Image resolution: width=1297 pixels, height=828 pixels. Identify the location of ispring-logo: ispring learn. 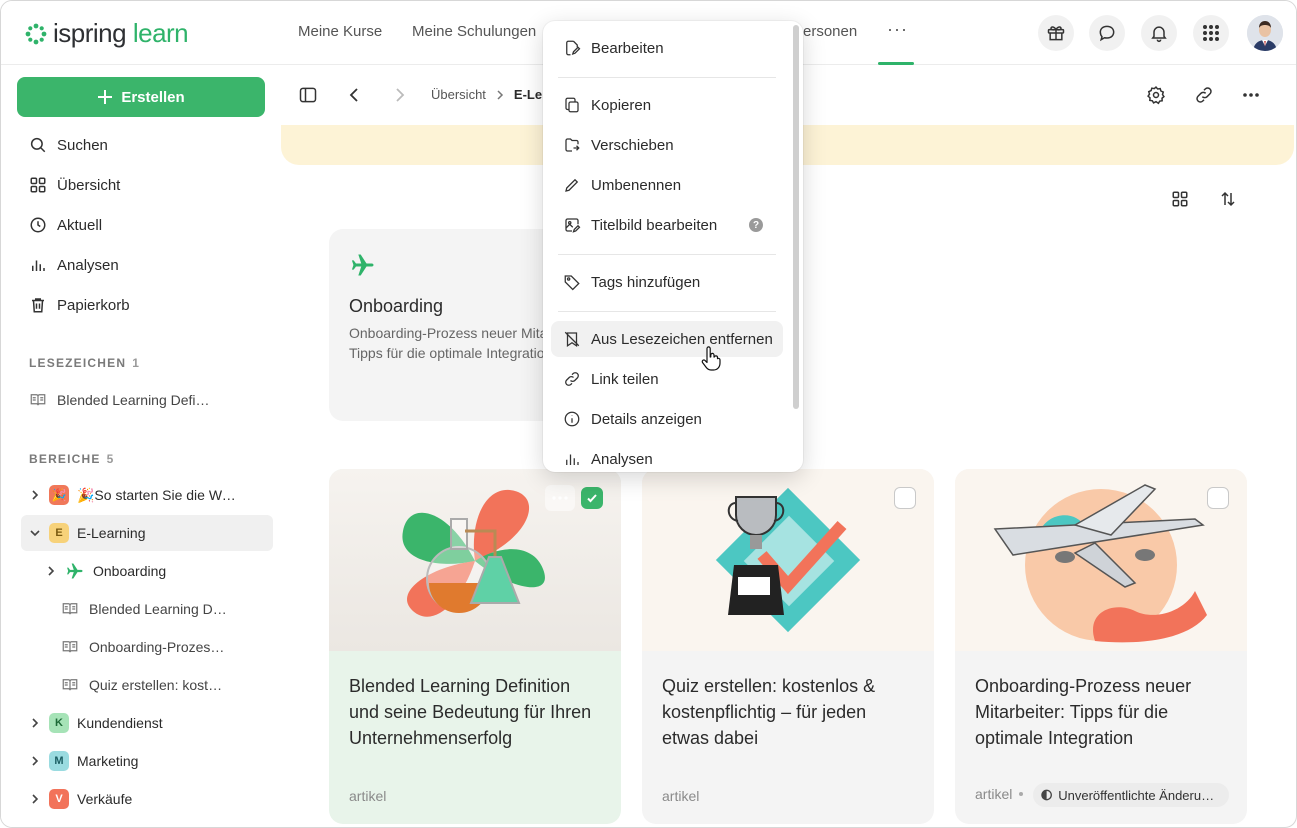
(107, 33).